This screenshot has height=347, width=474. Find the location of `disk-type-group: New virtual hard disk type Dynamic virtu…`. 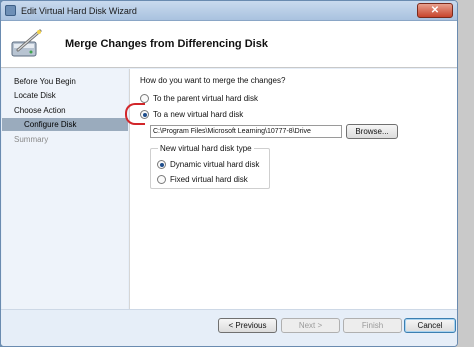

disk-type-group: New virtual hard disk type Dynamic virtu… is located at coordinates (210, 166).